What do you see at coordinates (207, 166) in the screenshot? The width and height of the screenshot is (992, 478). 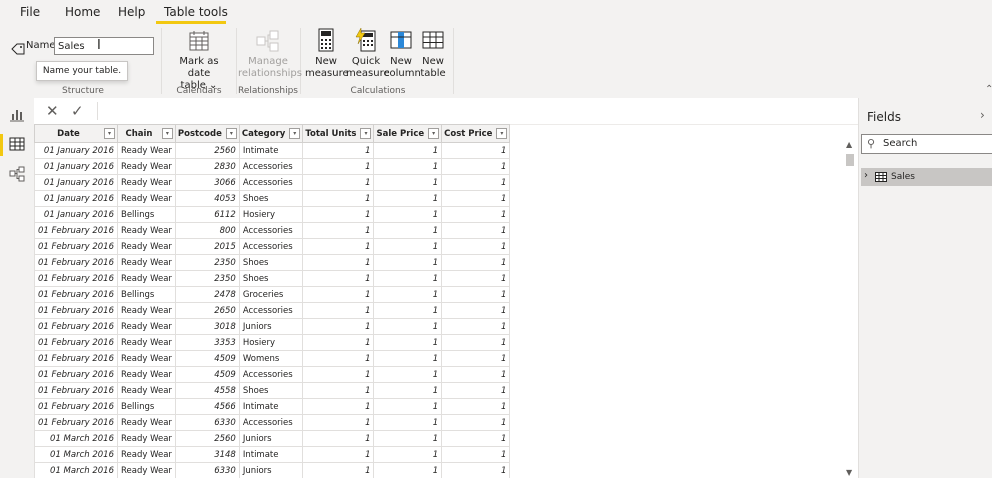 I see `table-cell: 2830` at bounding box center [207, 166].